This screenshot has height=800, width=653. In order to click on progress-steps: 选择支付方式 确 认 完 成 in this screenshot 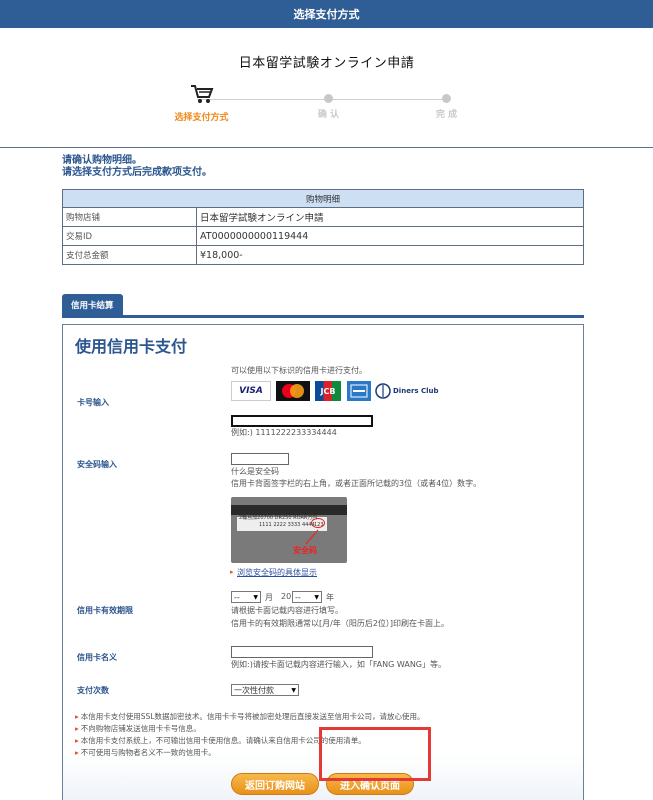, I will do `click(327, 108)`.